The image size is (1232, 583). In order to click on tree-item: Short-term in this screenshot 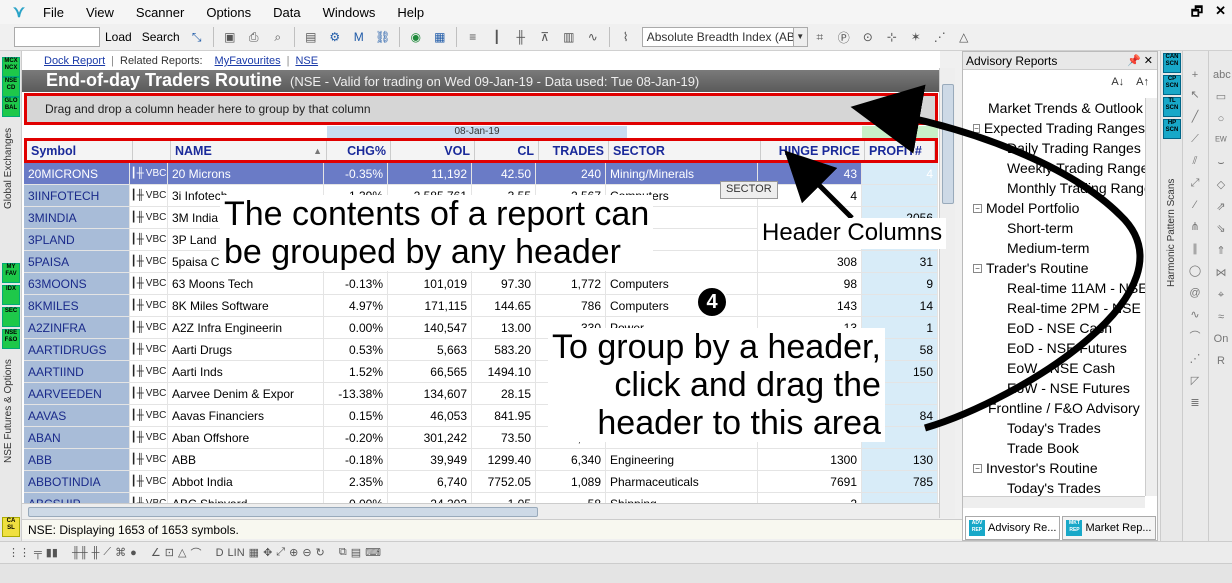, I will do `click(1054, 228)`.